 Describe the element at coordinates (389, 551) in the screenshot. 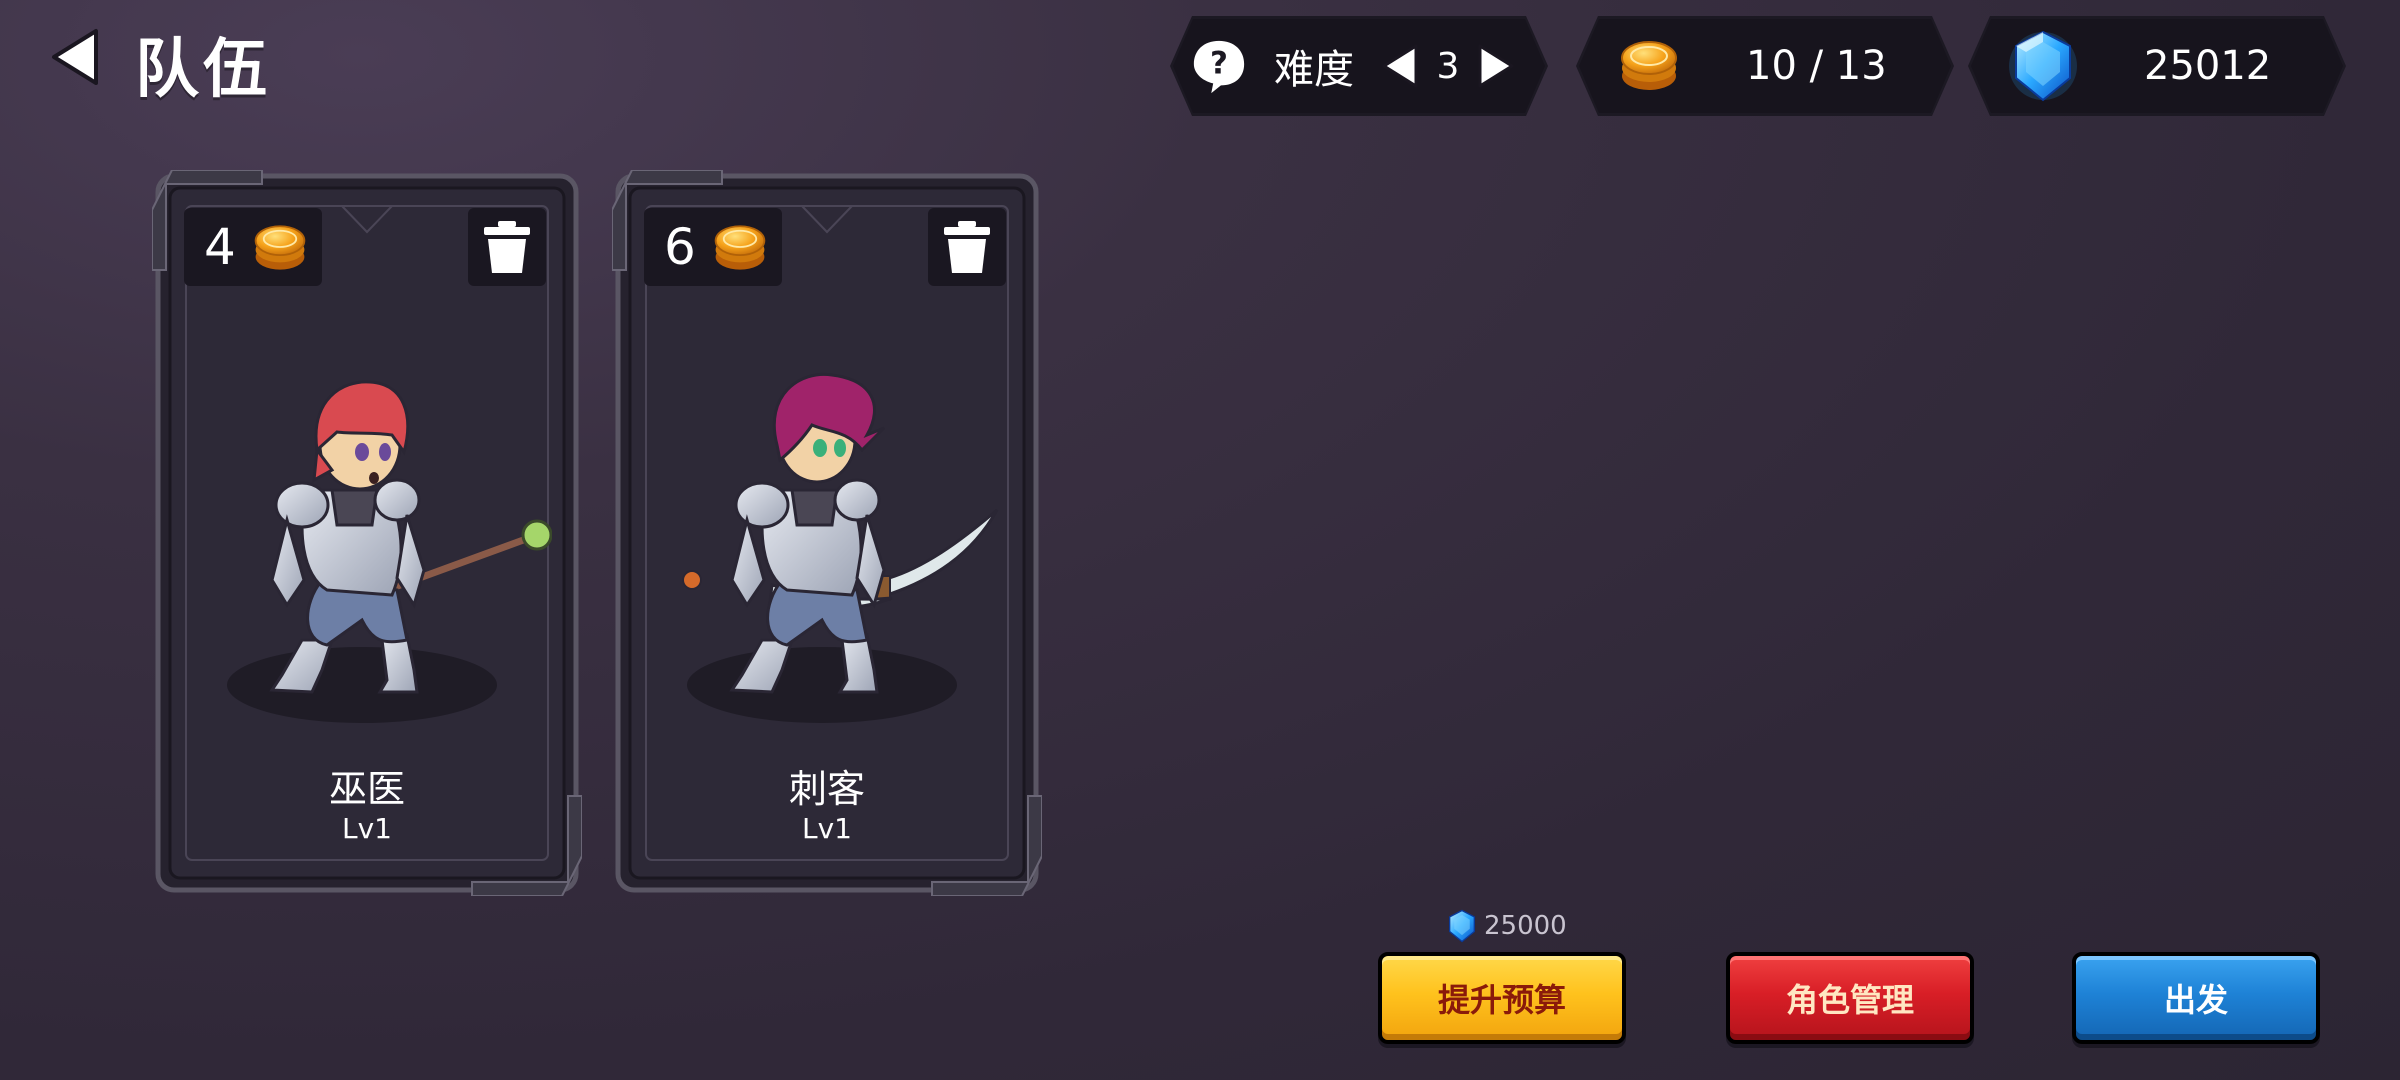

I see `witch-doctor-portrait` at that location.